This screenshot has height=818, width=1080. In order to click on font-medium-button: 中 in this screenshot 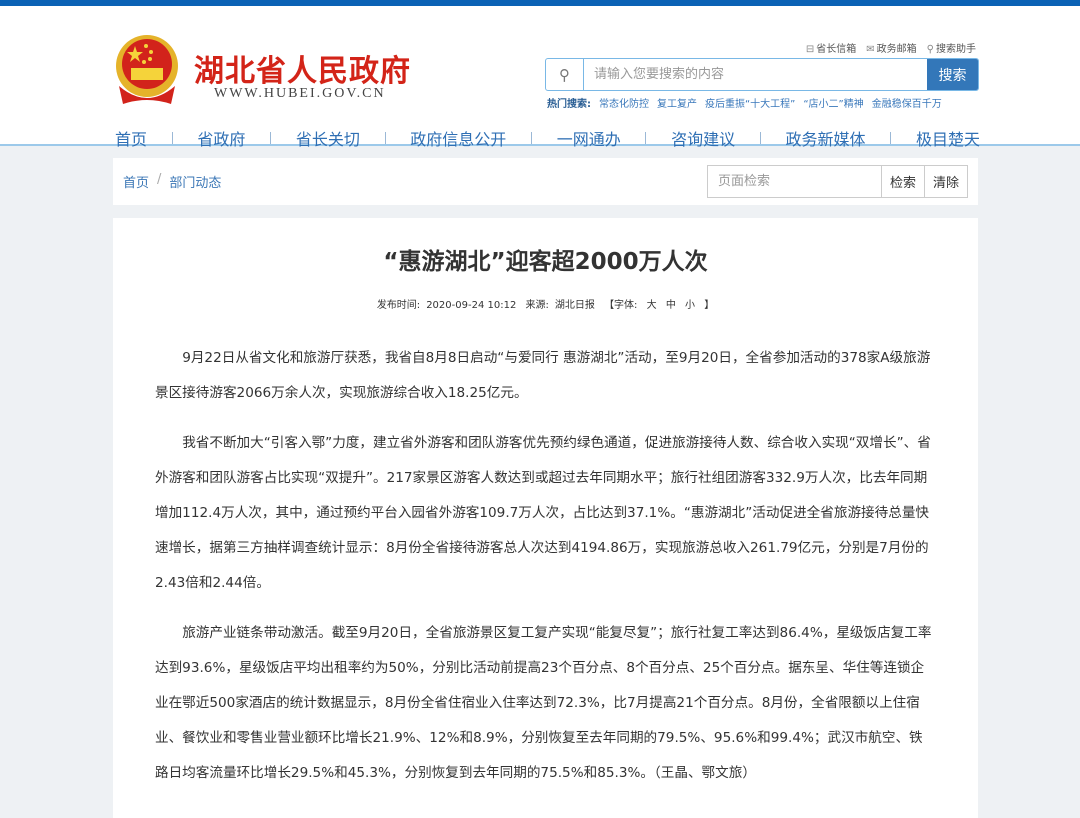, I will do `click(671, 305)`.